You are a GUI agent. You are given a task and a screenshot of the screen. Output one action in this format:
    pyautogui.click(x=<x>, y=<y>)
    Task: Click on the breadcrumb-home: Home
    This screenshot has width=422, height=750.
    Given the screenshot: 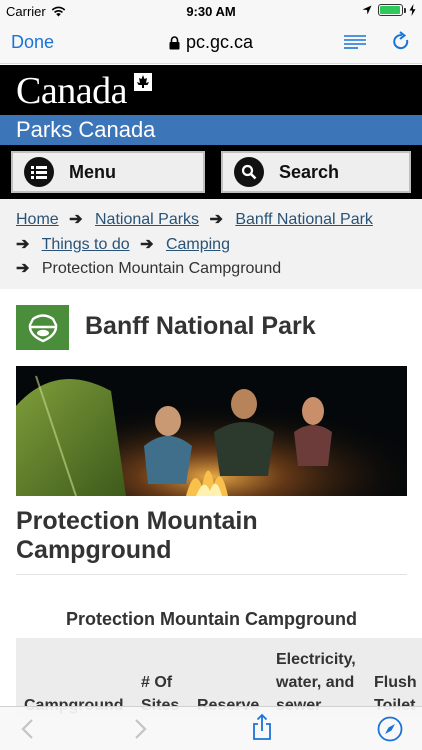 What is the action you would take?
    pyautogui.click(x=37, y=219)
    